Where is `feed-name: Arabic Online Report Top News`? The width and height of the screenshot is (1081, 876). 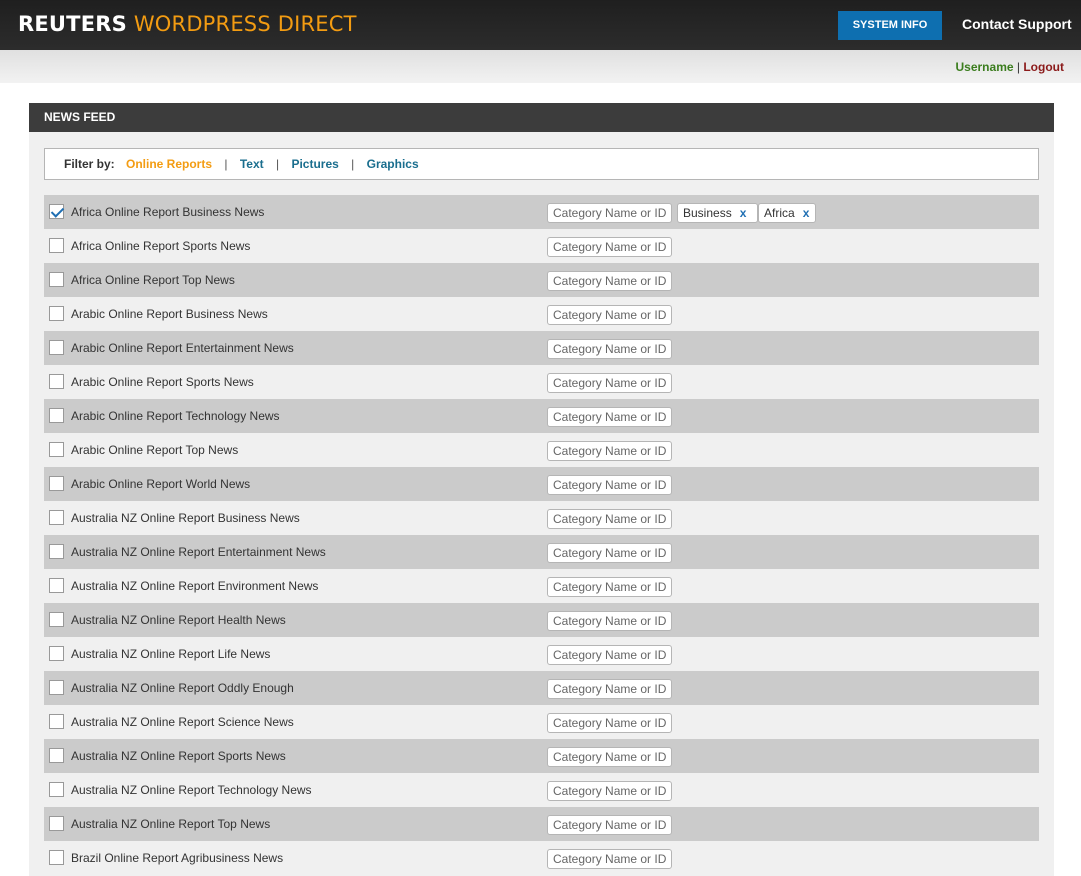
feed-name: Arabic Online Report Top News is located at coordinates (155, 450).